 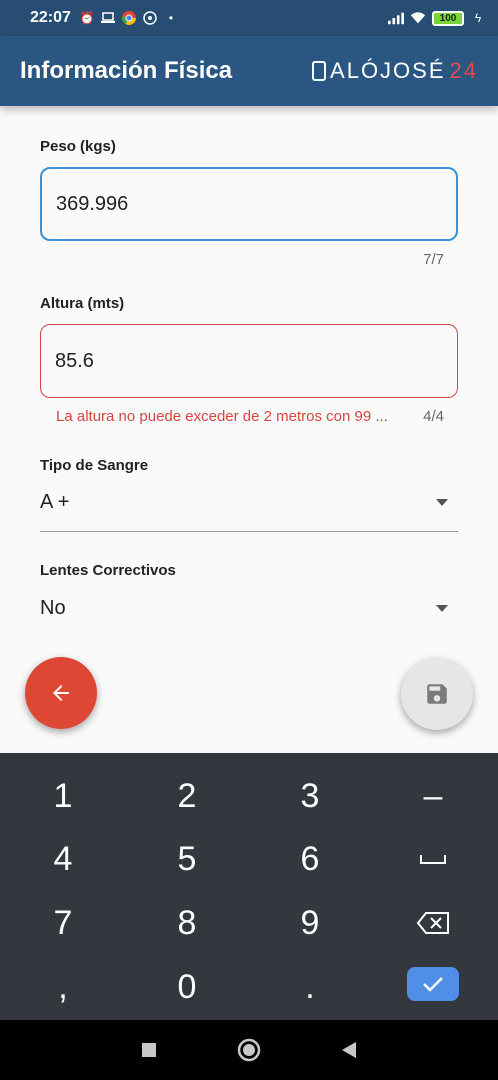 I want to click on tipo-sangre-dropdown: A +, so click(x=249, y=503).